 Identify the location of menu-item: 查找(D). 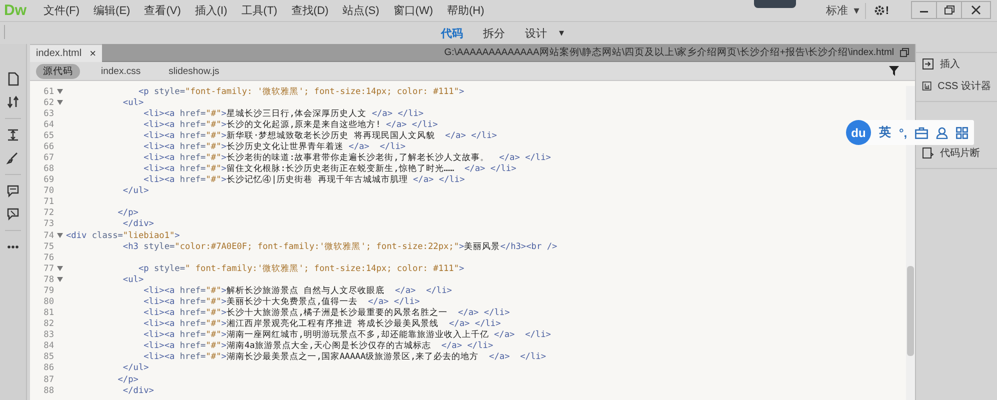
(310, 10).